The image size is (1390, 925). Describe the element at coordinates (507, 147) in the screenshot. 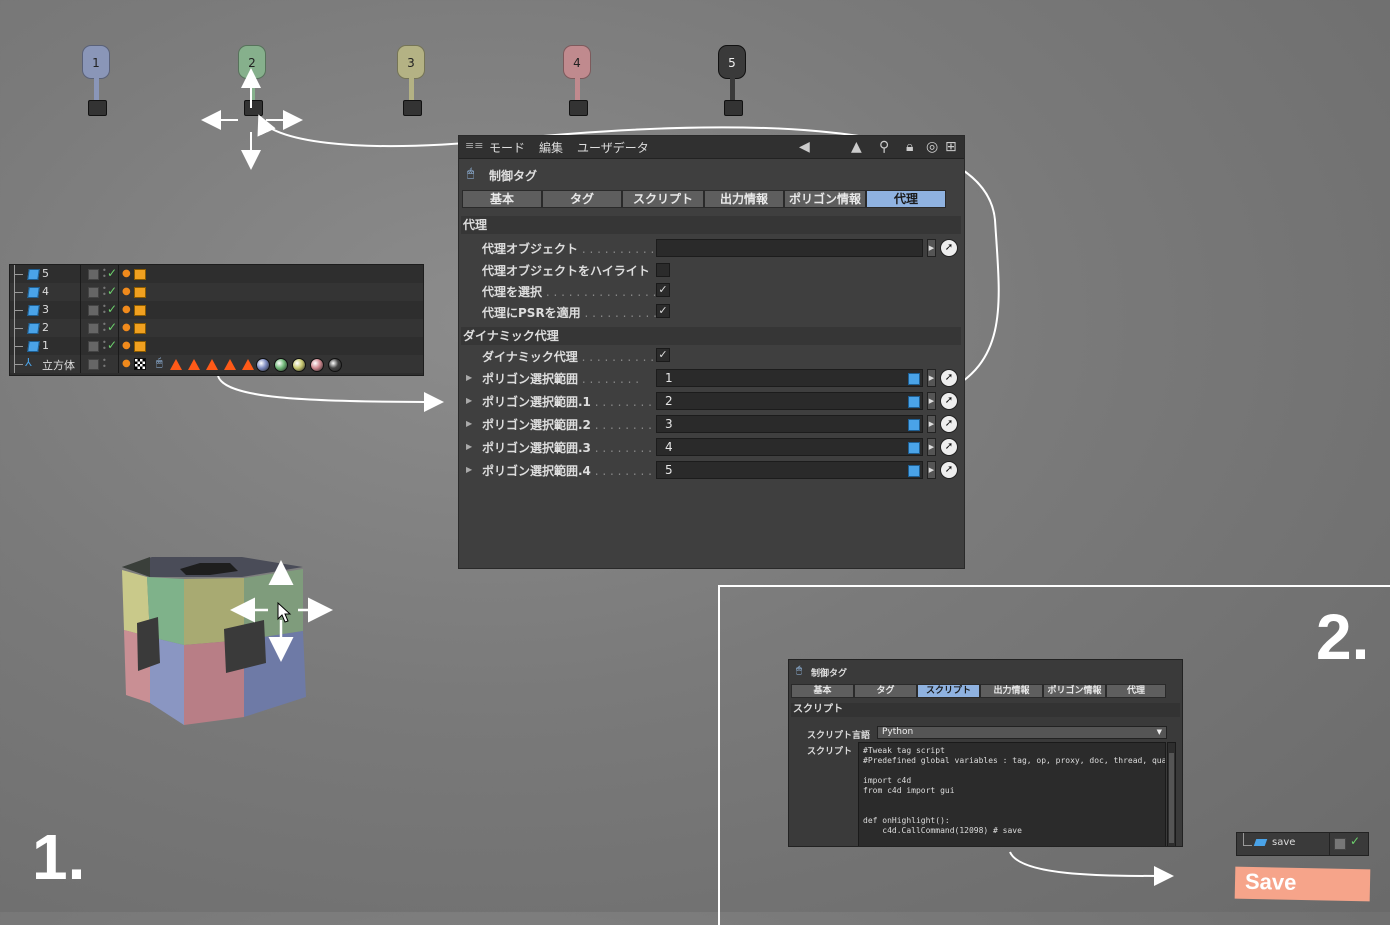

I see `menu-mode: モード` at that location.